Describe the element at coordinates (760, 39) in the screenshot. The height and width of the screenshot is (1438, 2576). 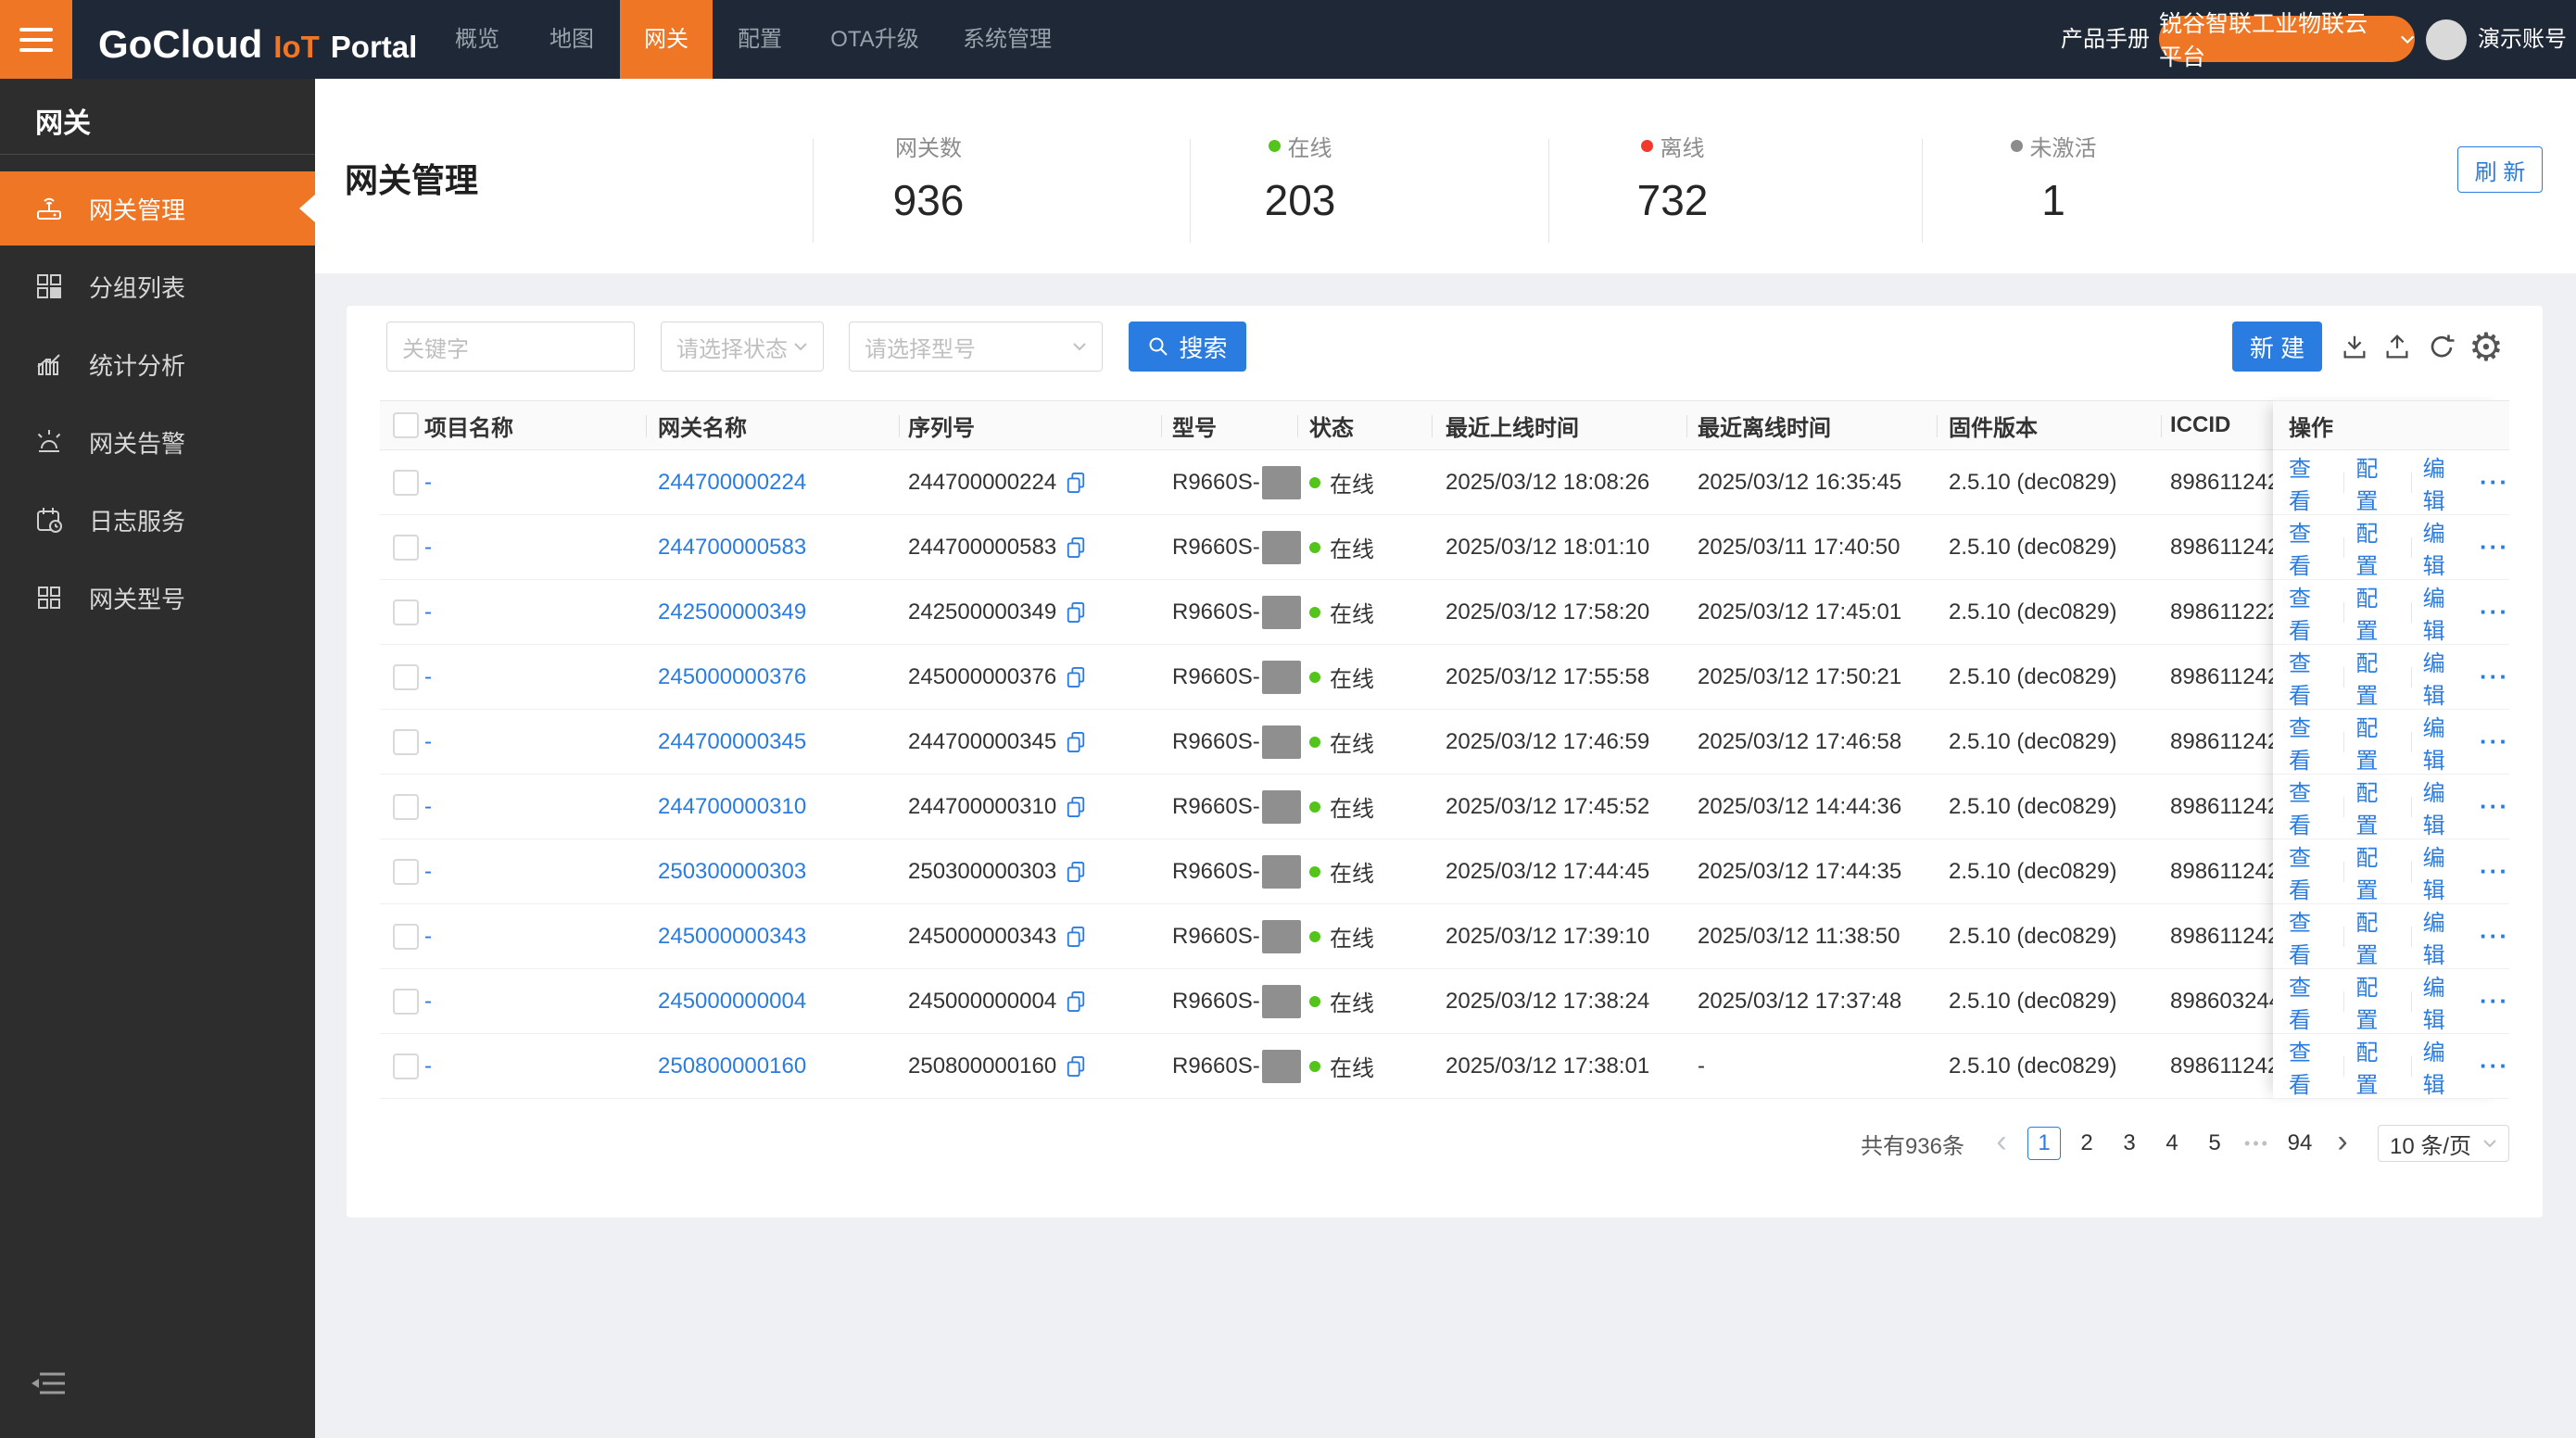
I see `nav-config: 配置` at that location.